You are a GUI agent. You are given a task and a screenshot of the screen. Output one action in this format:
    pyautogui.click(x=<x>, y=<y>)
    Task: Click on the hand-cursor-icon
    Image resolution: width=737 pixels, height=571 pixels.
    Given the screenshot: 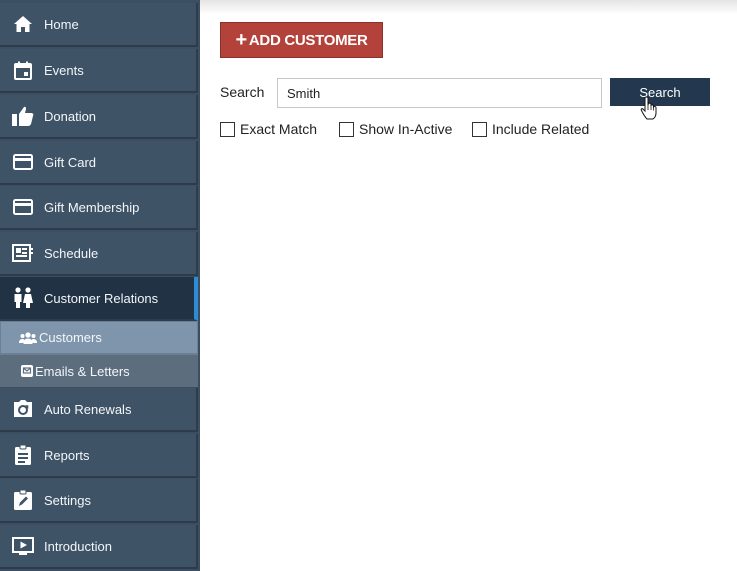 What is the action you would take?
    pyautogui.click(x=648, y=108)
    